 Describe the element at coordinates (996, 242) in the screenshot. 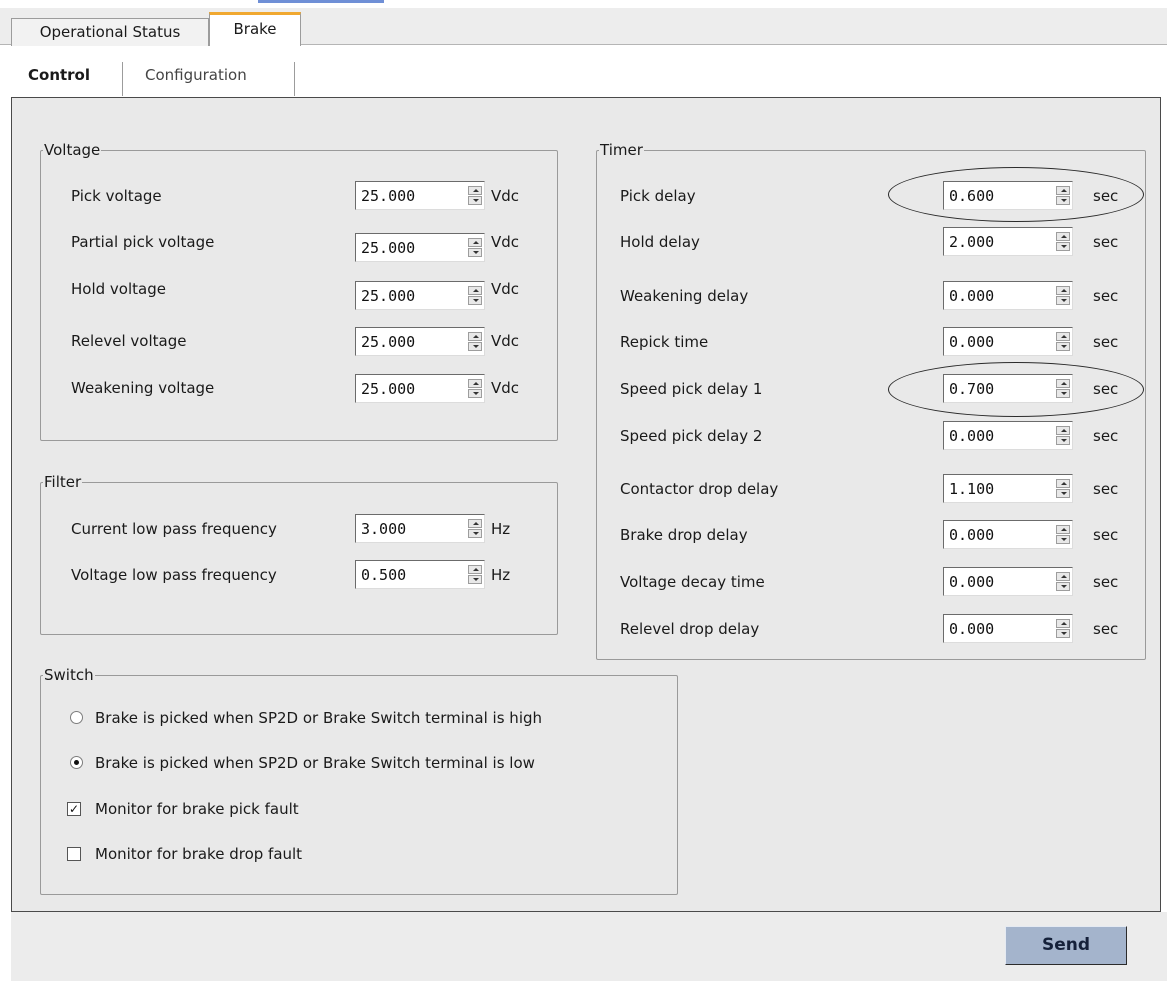

I see `hold-delay-input` at that location.